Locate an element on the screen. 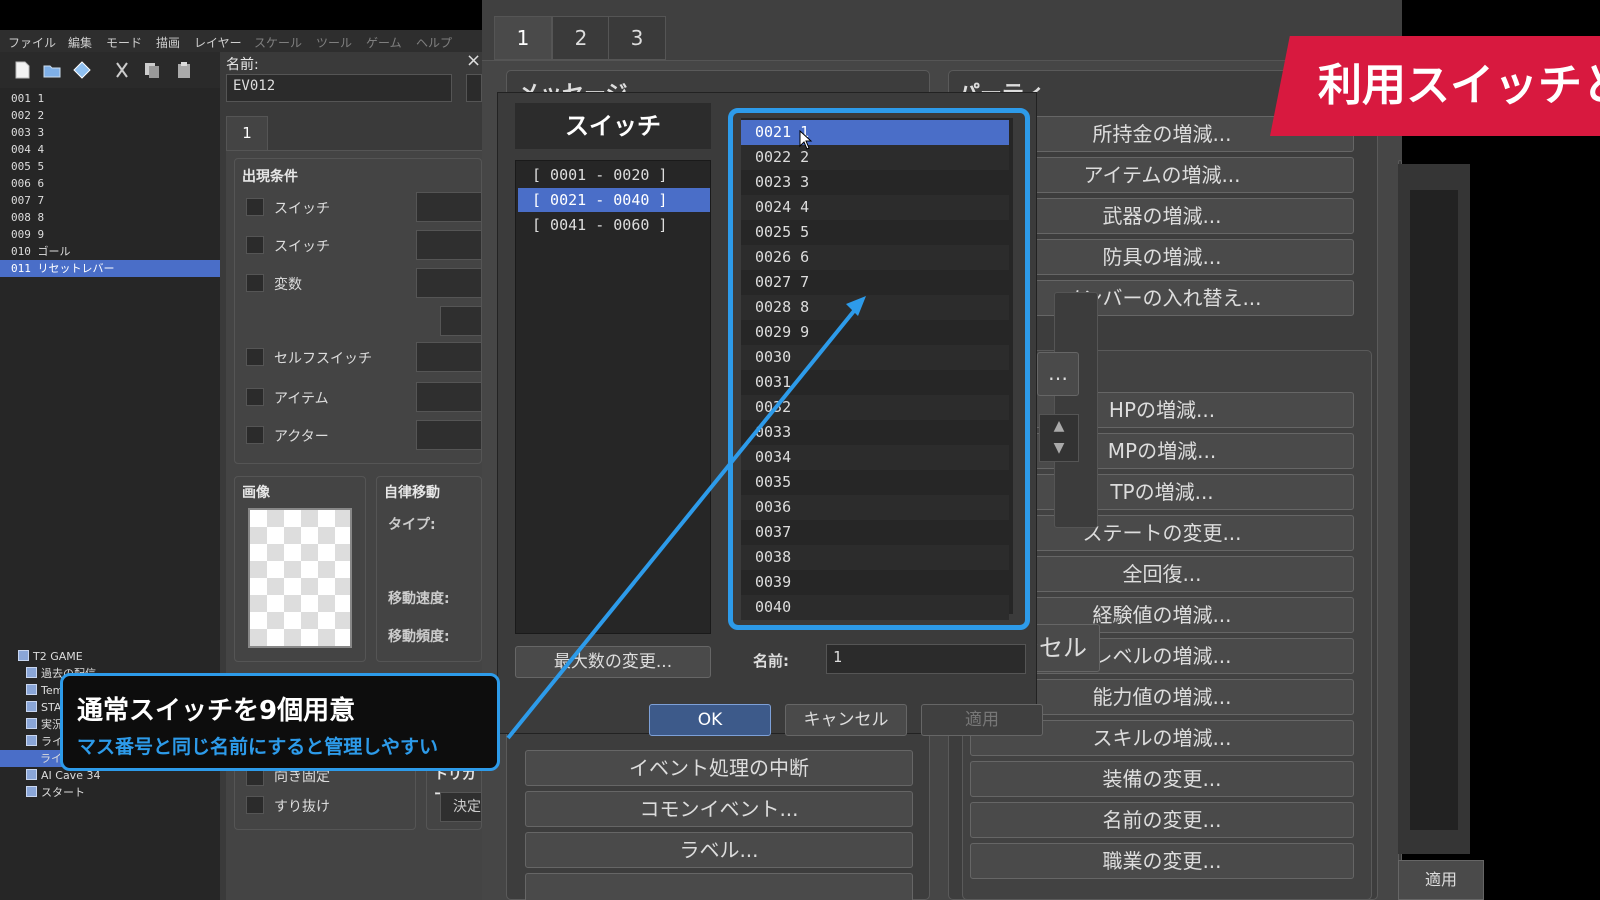  caption-box: 通常スイッチを9個用意 マス番号と同じ名前にすると管理しやすい is located at coordinates (280, 722).